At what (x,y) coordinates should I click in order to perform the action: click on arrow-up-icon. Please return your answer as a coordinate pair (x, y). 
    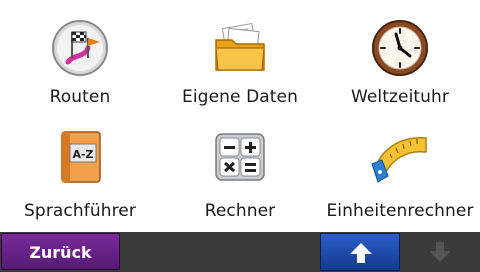
    Looking at the image, I should click on (361, 253).